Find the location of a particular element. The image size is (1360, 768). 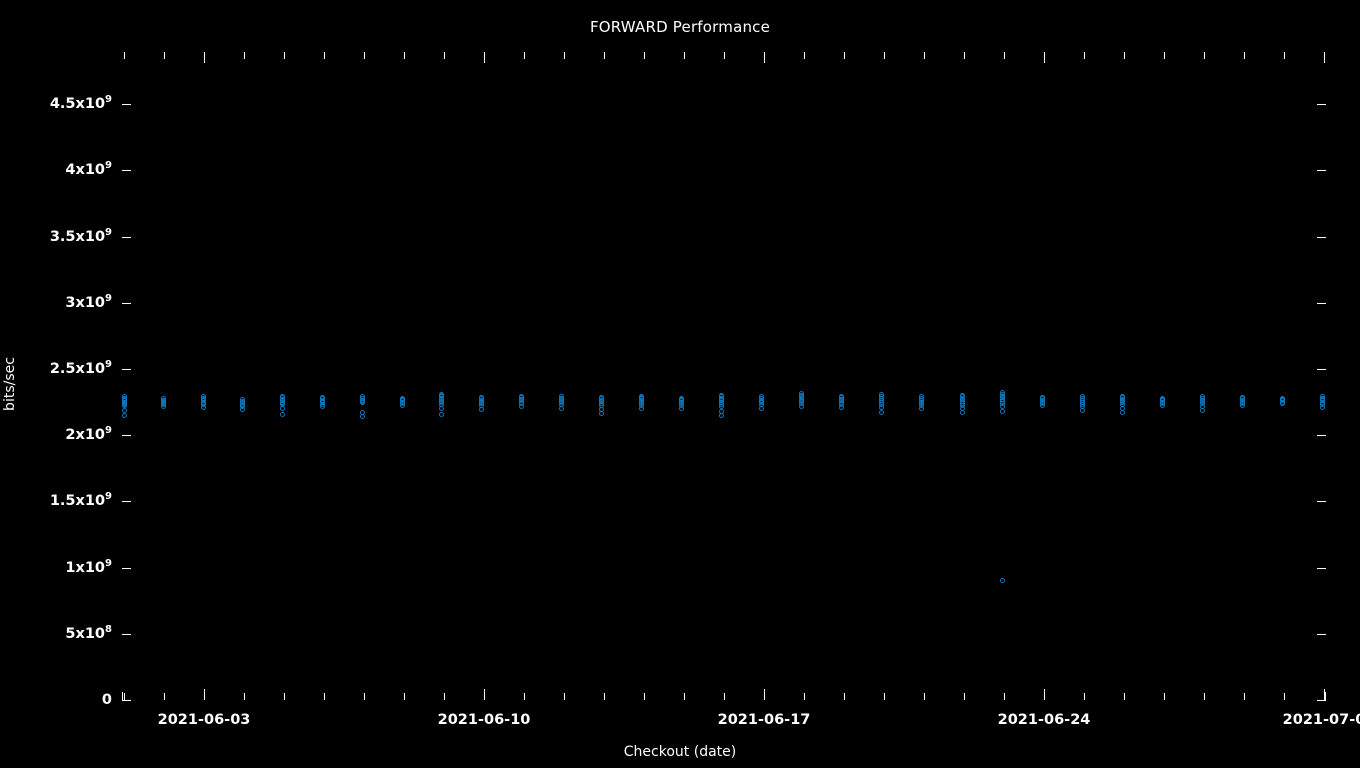

y-axis-tick-label: 2x109 is located at coordinates (88, 434).